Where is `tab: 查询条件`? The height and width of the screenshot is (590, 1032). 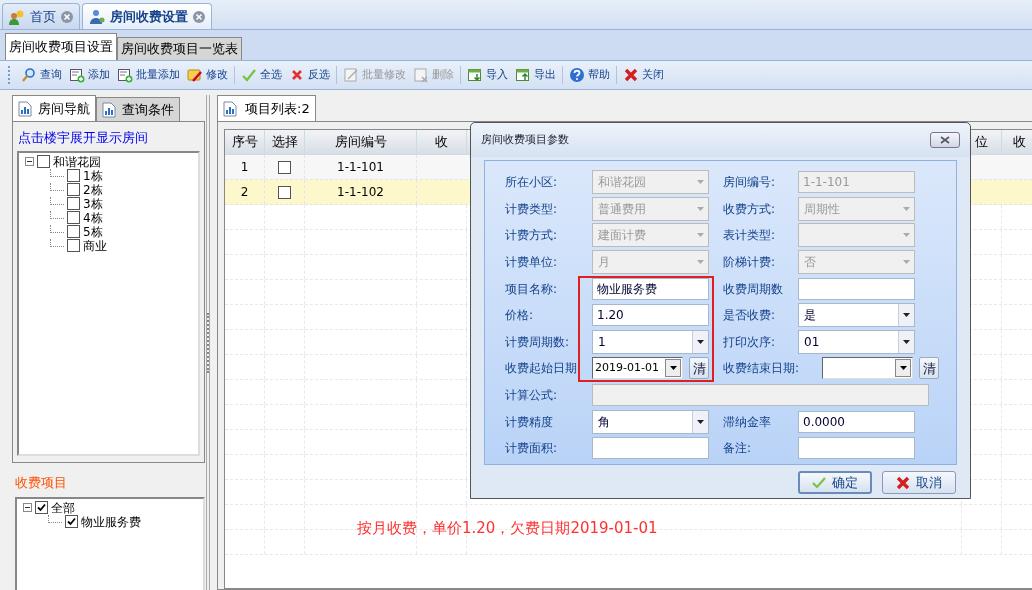
tab: 查询条件 is located at coordinates (138, 109).